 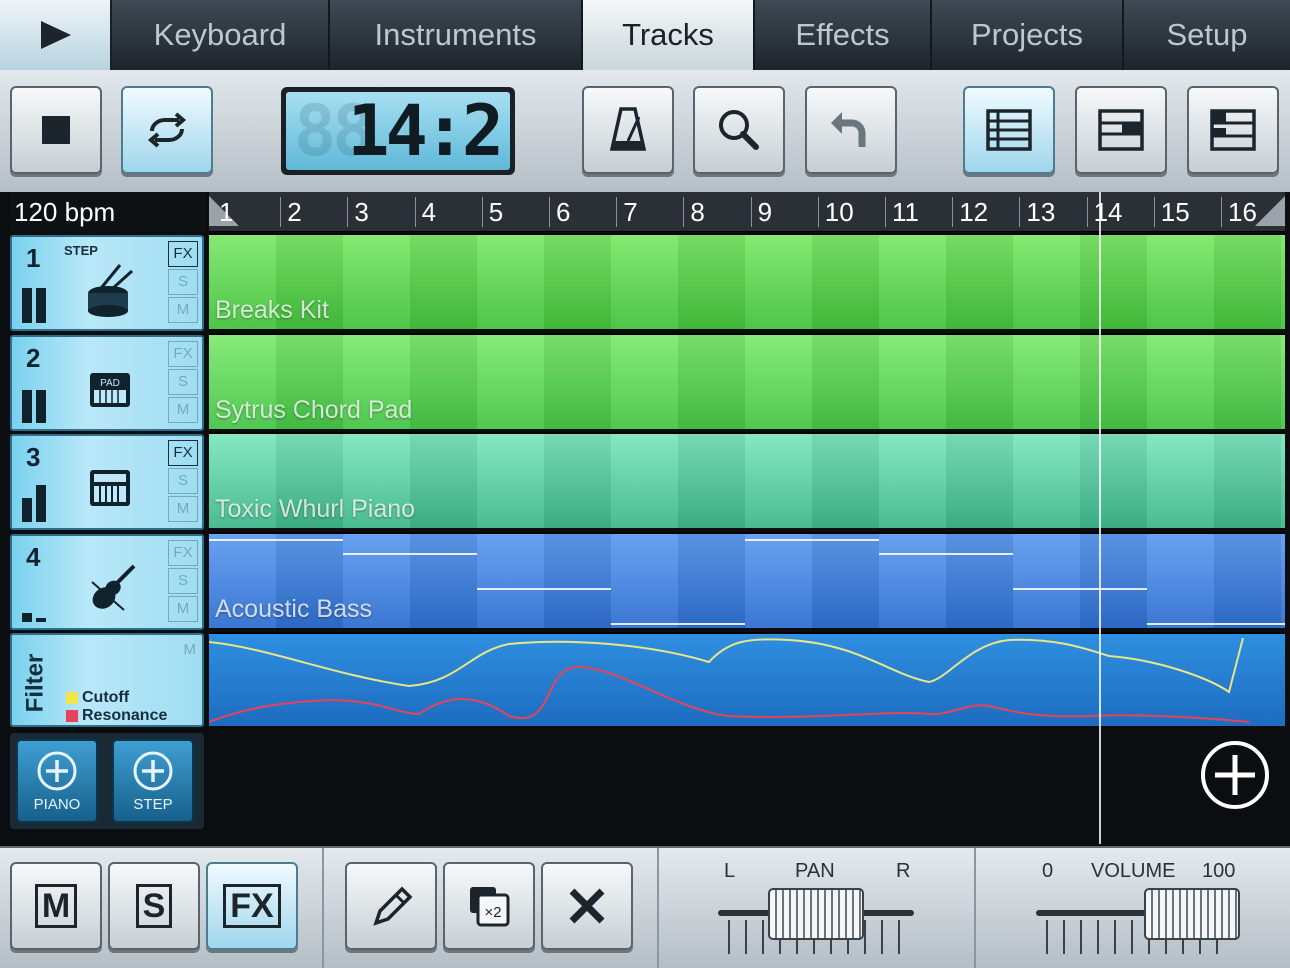 I want to click on track-header-3: 3 FX S M, so click(x=107, y=482).